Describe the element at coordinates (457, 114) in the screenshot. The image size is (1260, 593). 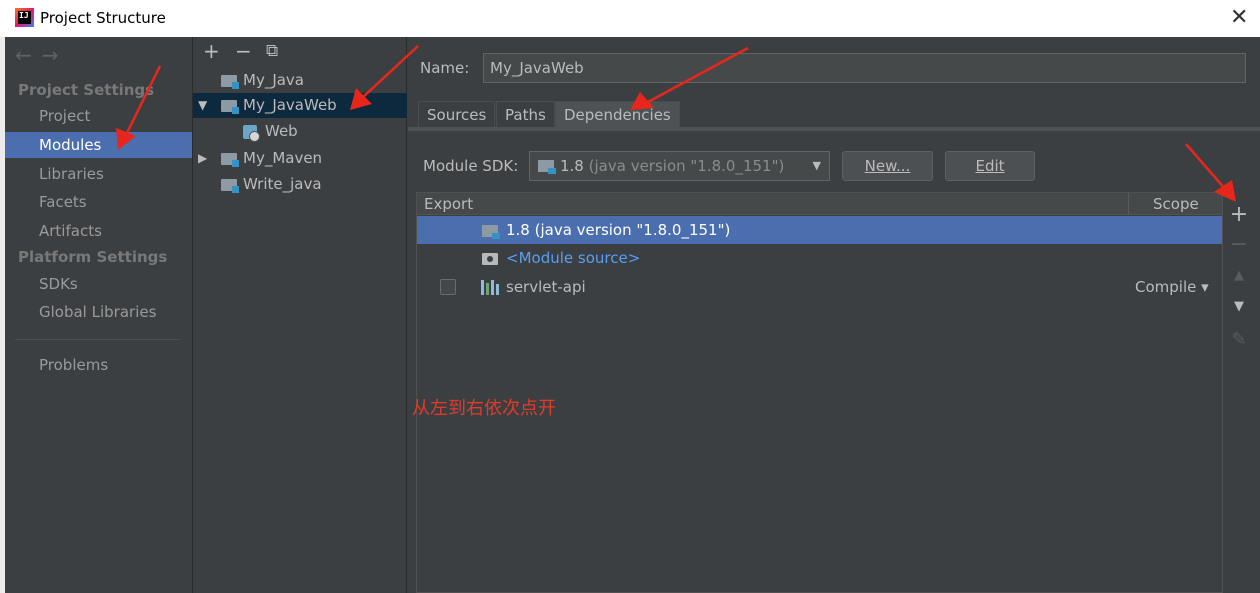
I see `tab-sources: Sources` at that location.